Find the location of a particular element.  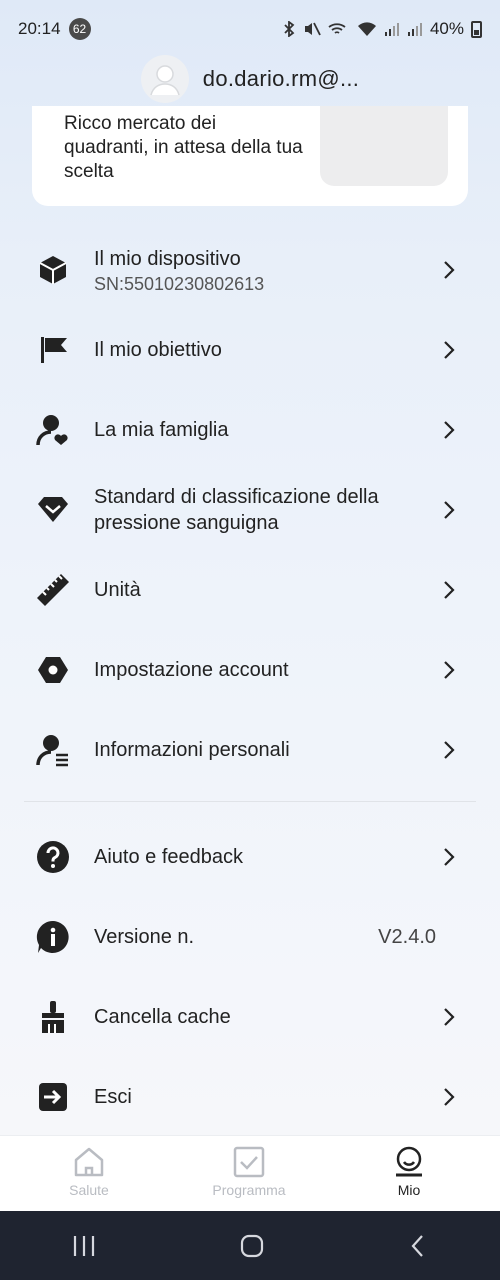

tab-mio: Mio is located at coordinates (409, 1174).